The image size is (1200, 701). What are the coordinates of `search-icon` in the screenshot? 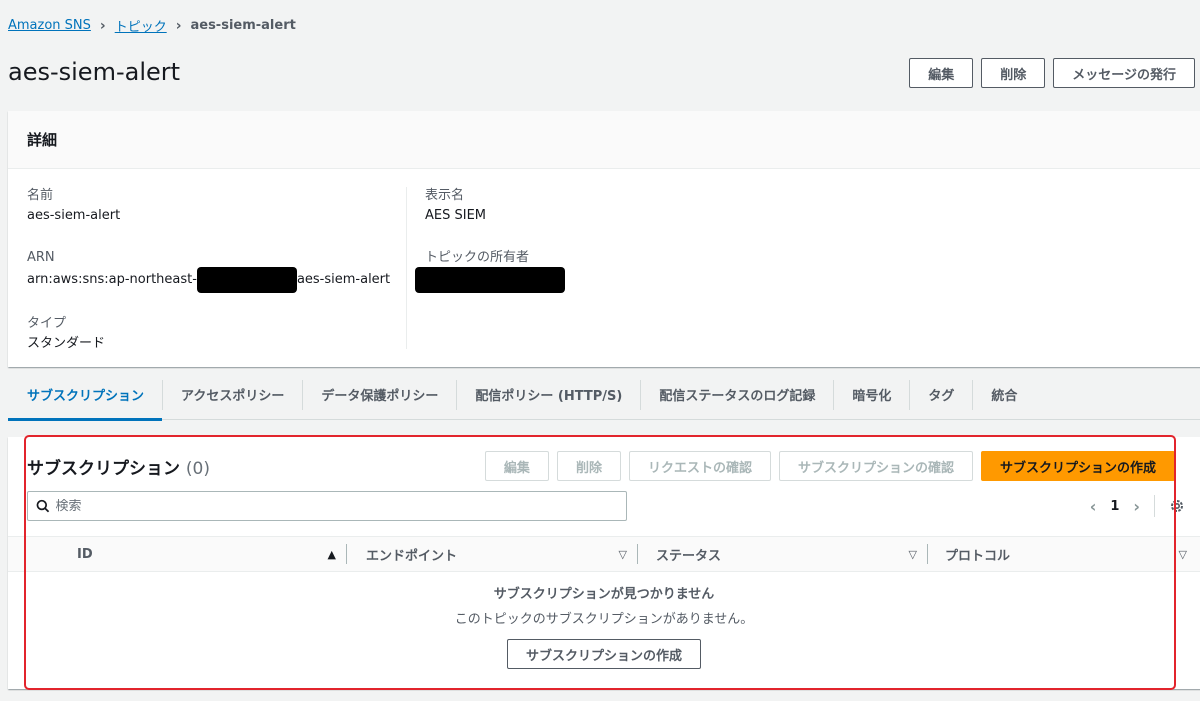 It's located at (43, 506).